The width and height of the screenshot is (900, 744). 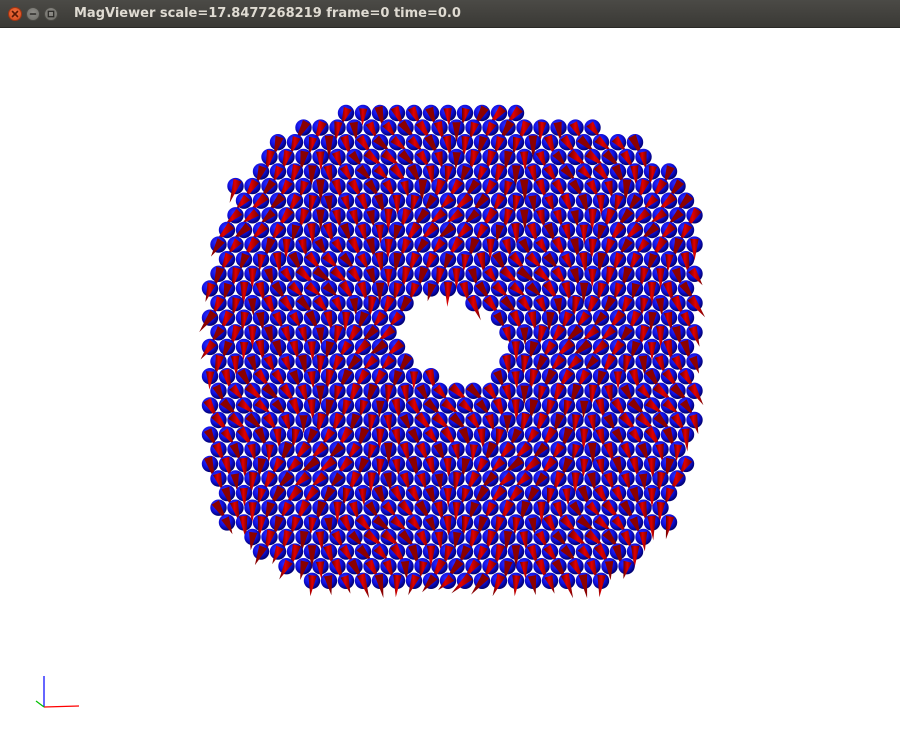 I want to click on minimize-icon, so click(x=33, y=14).